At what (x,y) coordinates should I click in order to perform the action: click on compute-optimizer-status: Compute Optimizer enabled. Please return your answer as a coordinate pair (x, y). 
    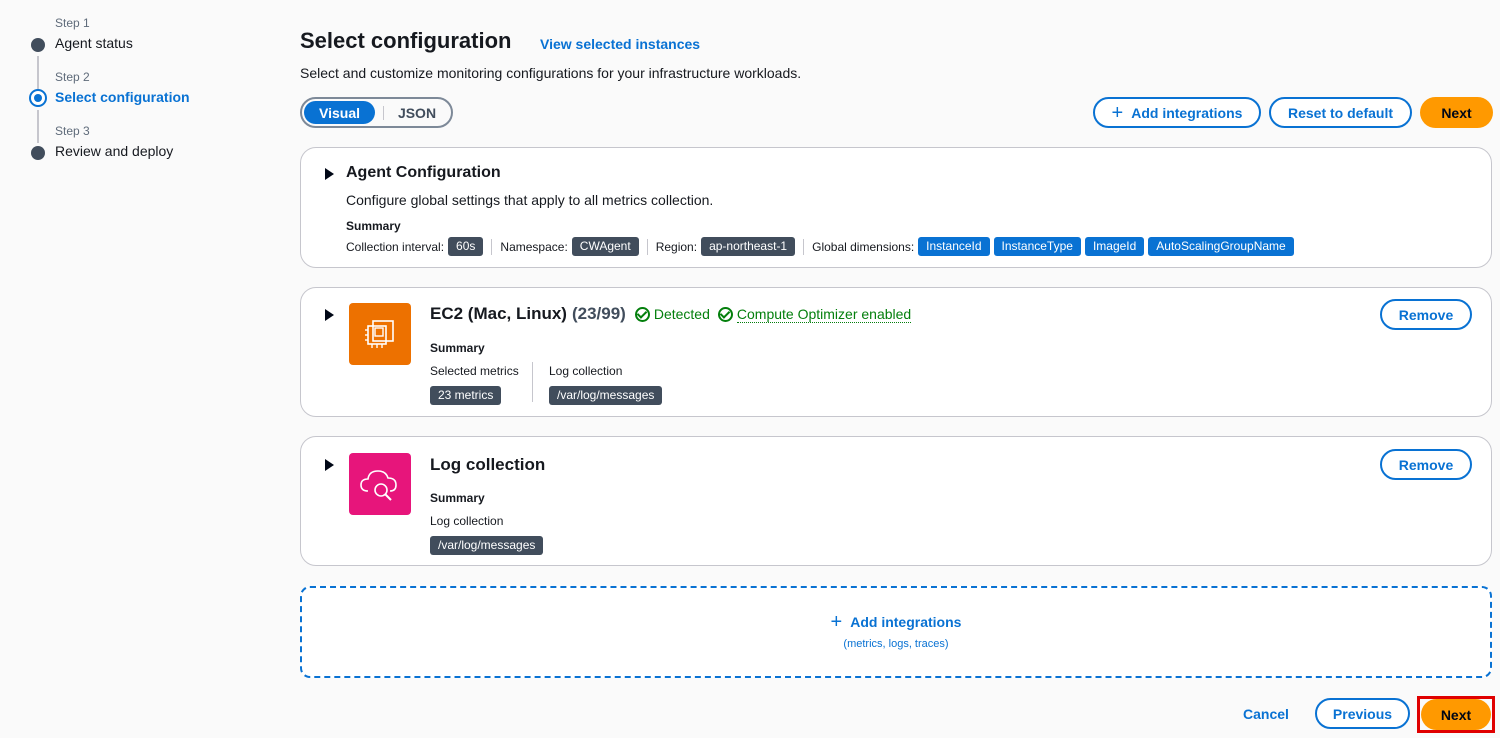
    Looking at the image, I should click on (814, 314).